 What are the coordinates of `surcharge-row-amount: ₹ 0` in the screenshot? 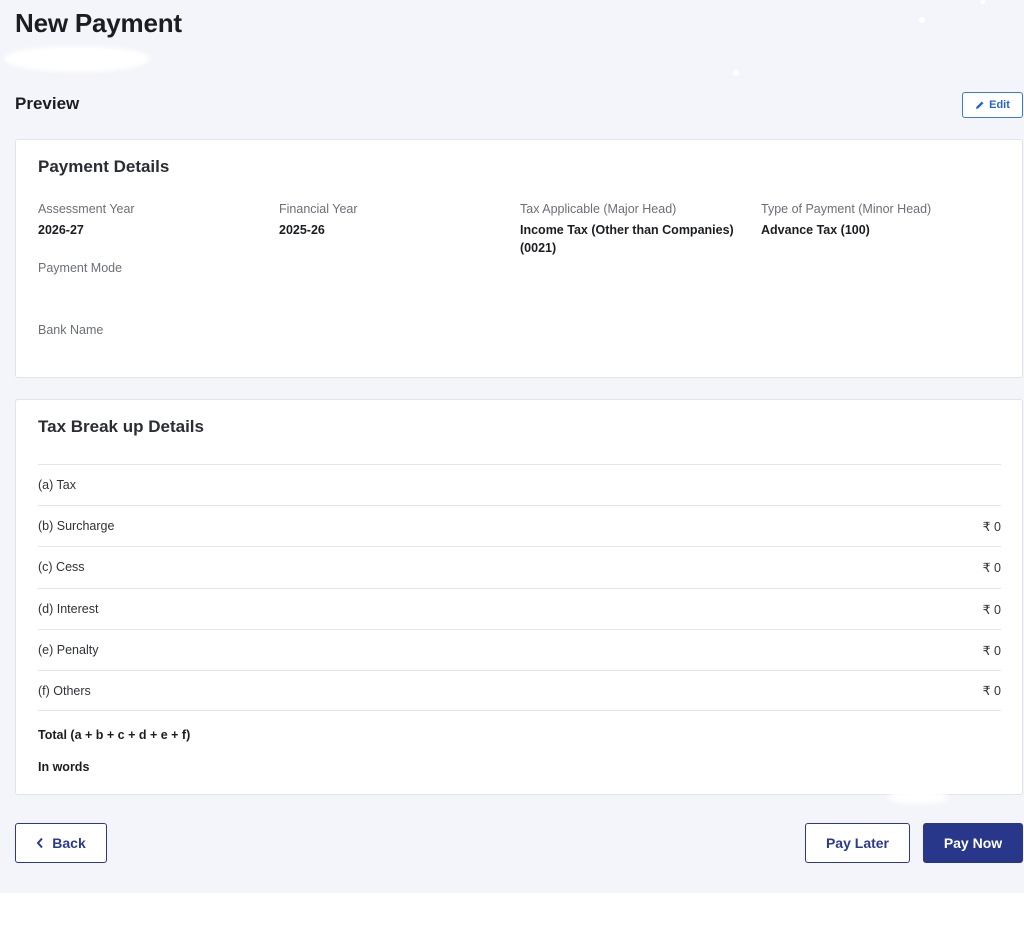 It's located at (991, 526).